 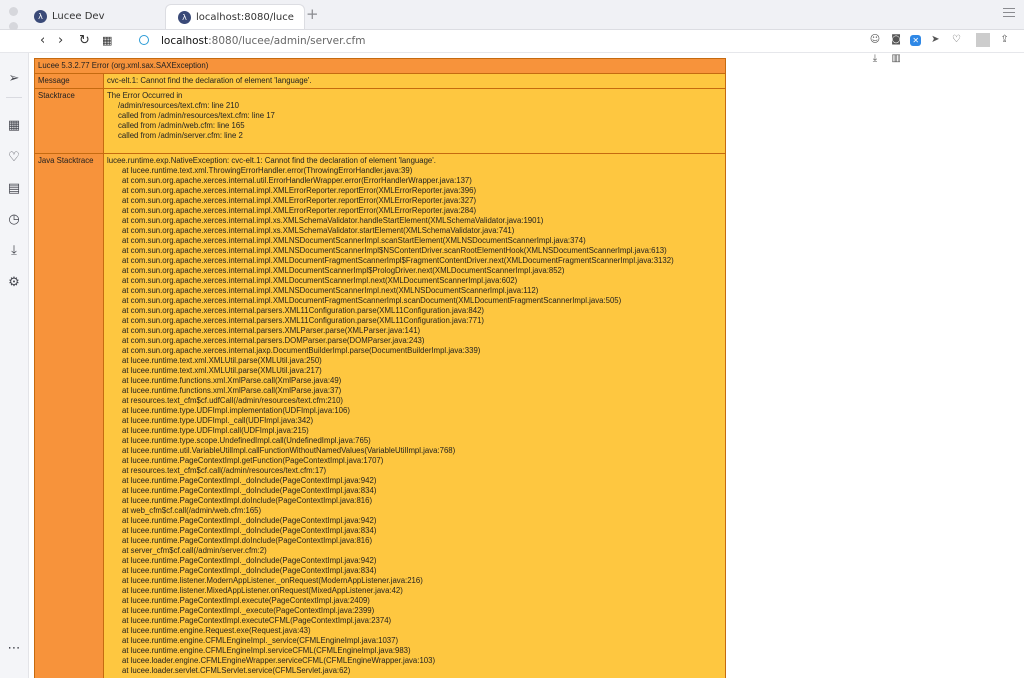 What do you see at coordinates (14, 126) in the screenshot?
I see `panels-icon: ▦` at bounding box center [14, 126].